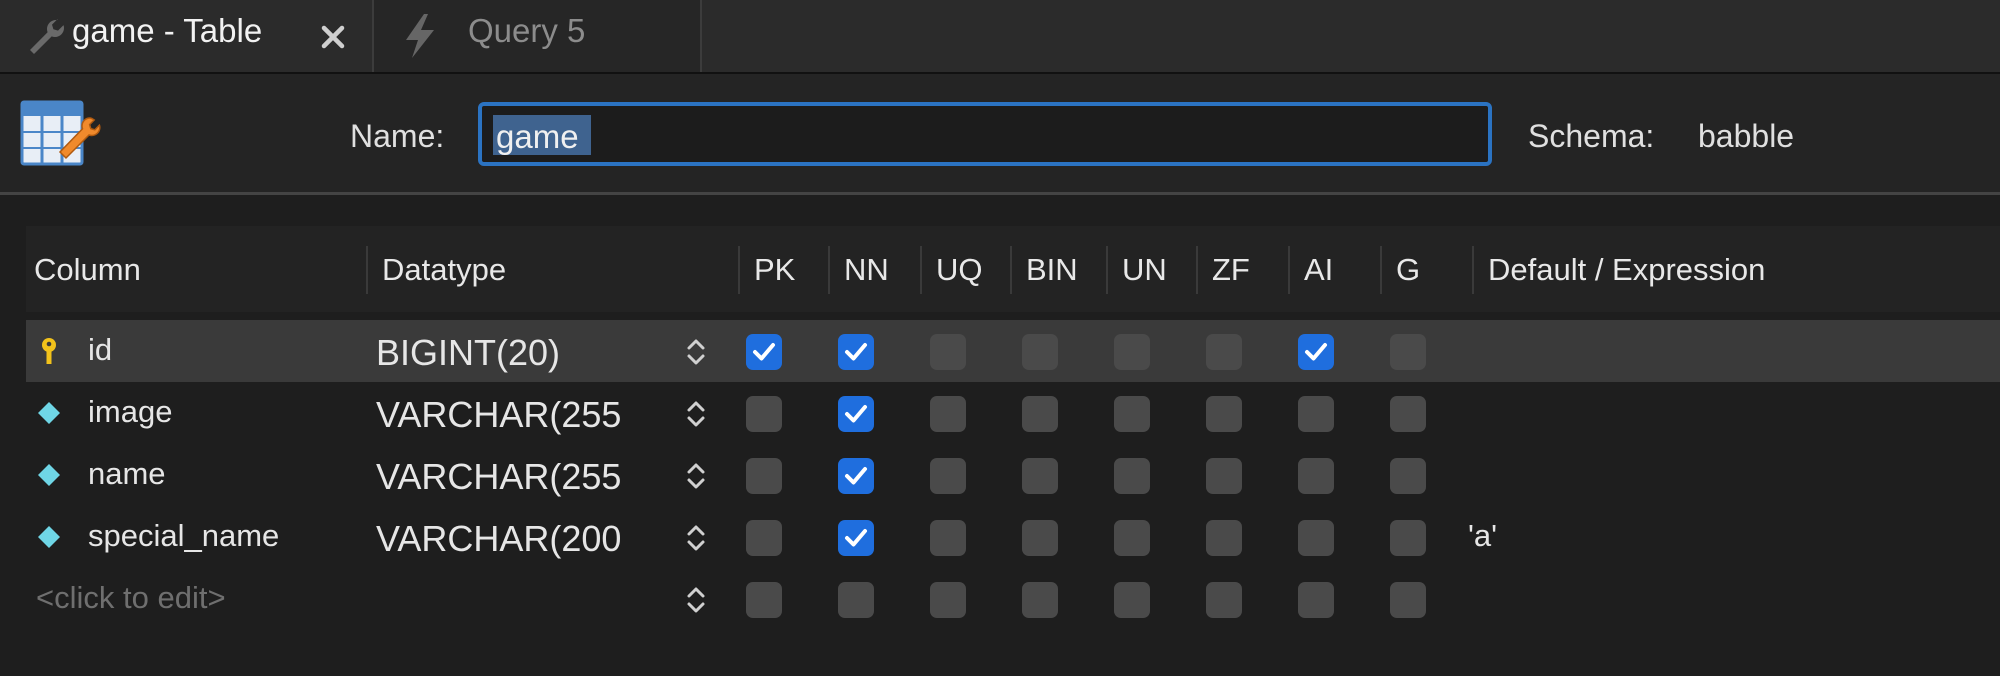 Image resolution: width=2000 pixels, height=676 pixels. Describe the element at coordinates (130, 412) in the screenshot. I see `column-name-cell: image` at that location.